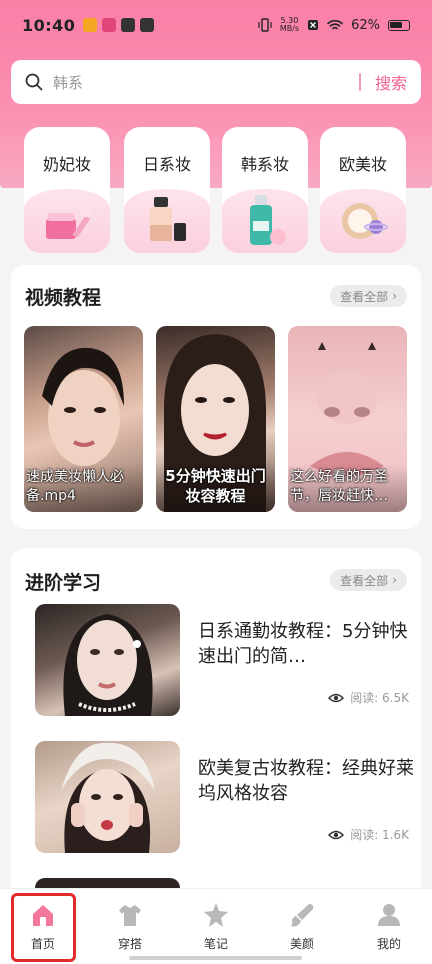 This screenshot has width=432, height=964. Describe the element at coordinates (399, 25) in the screenshot. I see `battery-icon` at that location.